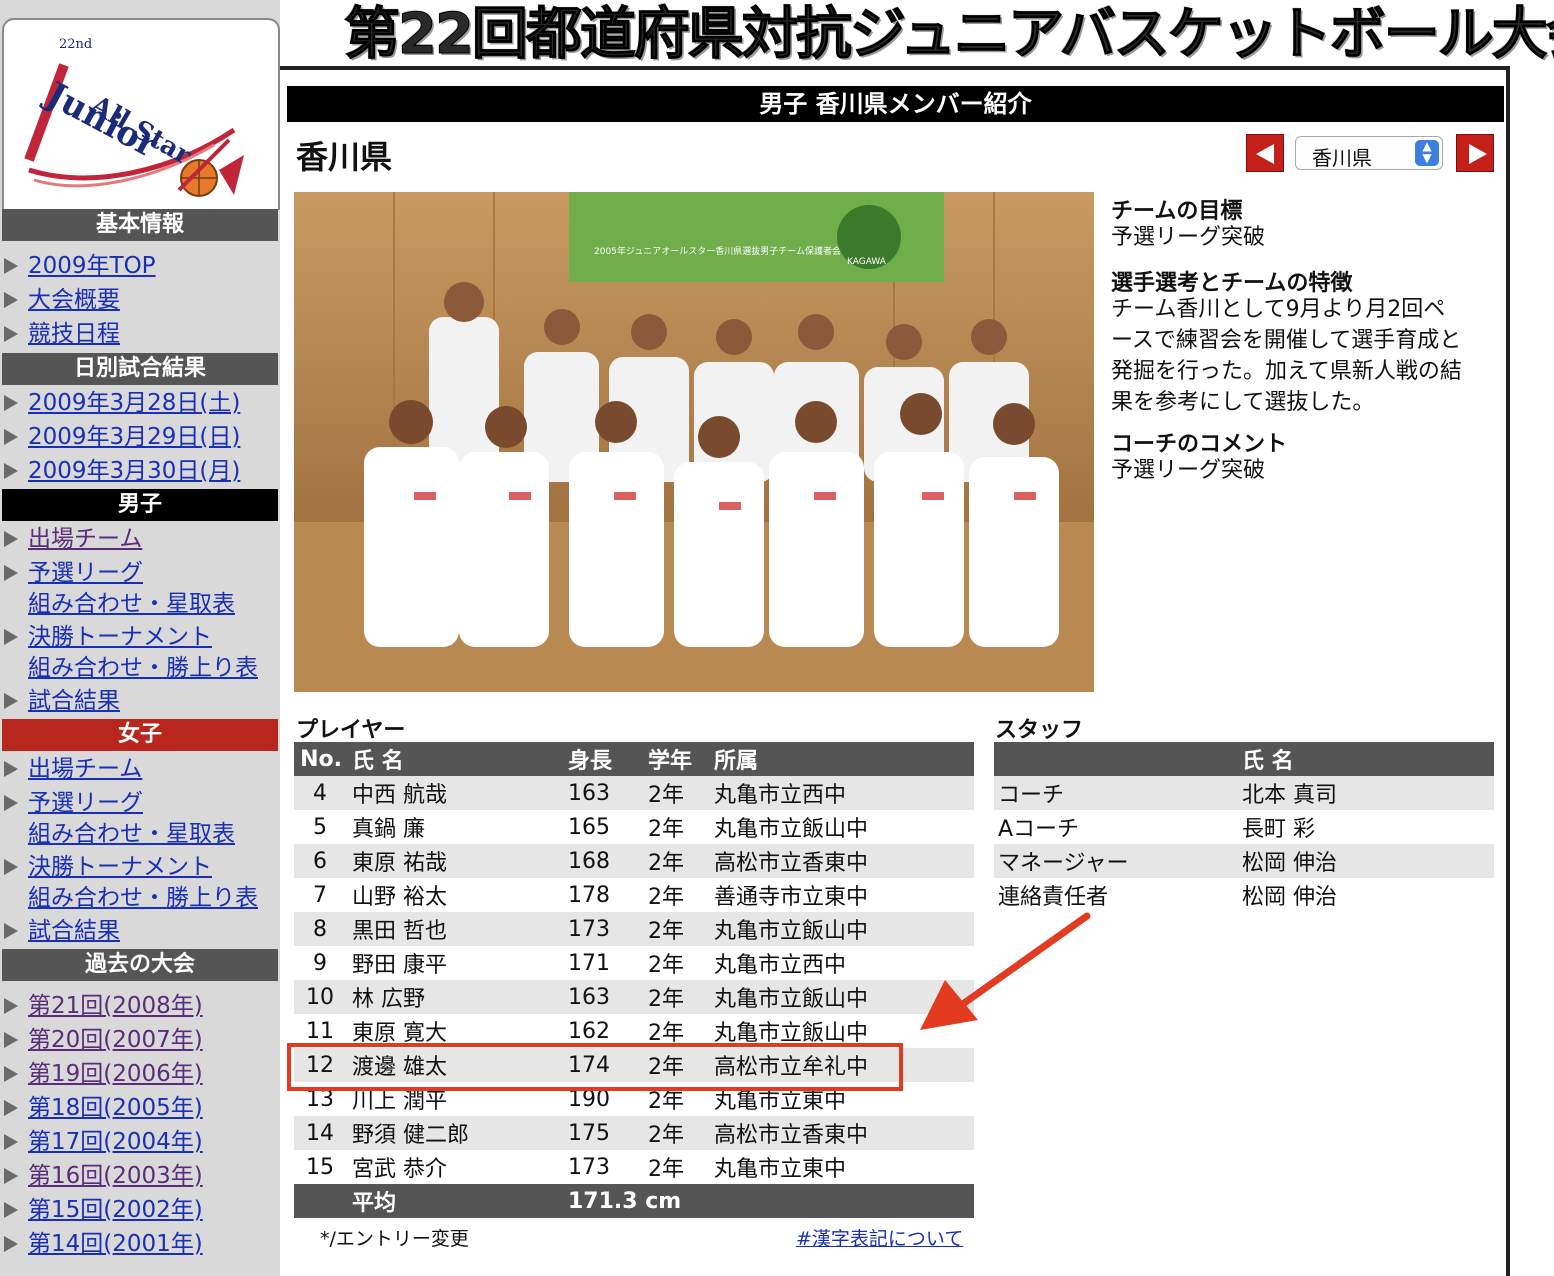 The image size is (1554, 1276). Describe the element at coordinates (85, 573) in the screenshot. I see `sidebar-link-boys-prelim: 予選リーグ` at that location.